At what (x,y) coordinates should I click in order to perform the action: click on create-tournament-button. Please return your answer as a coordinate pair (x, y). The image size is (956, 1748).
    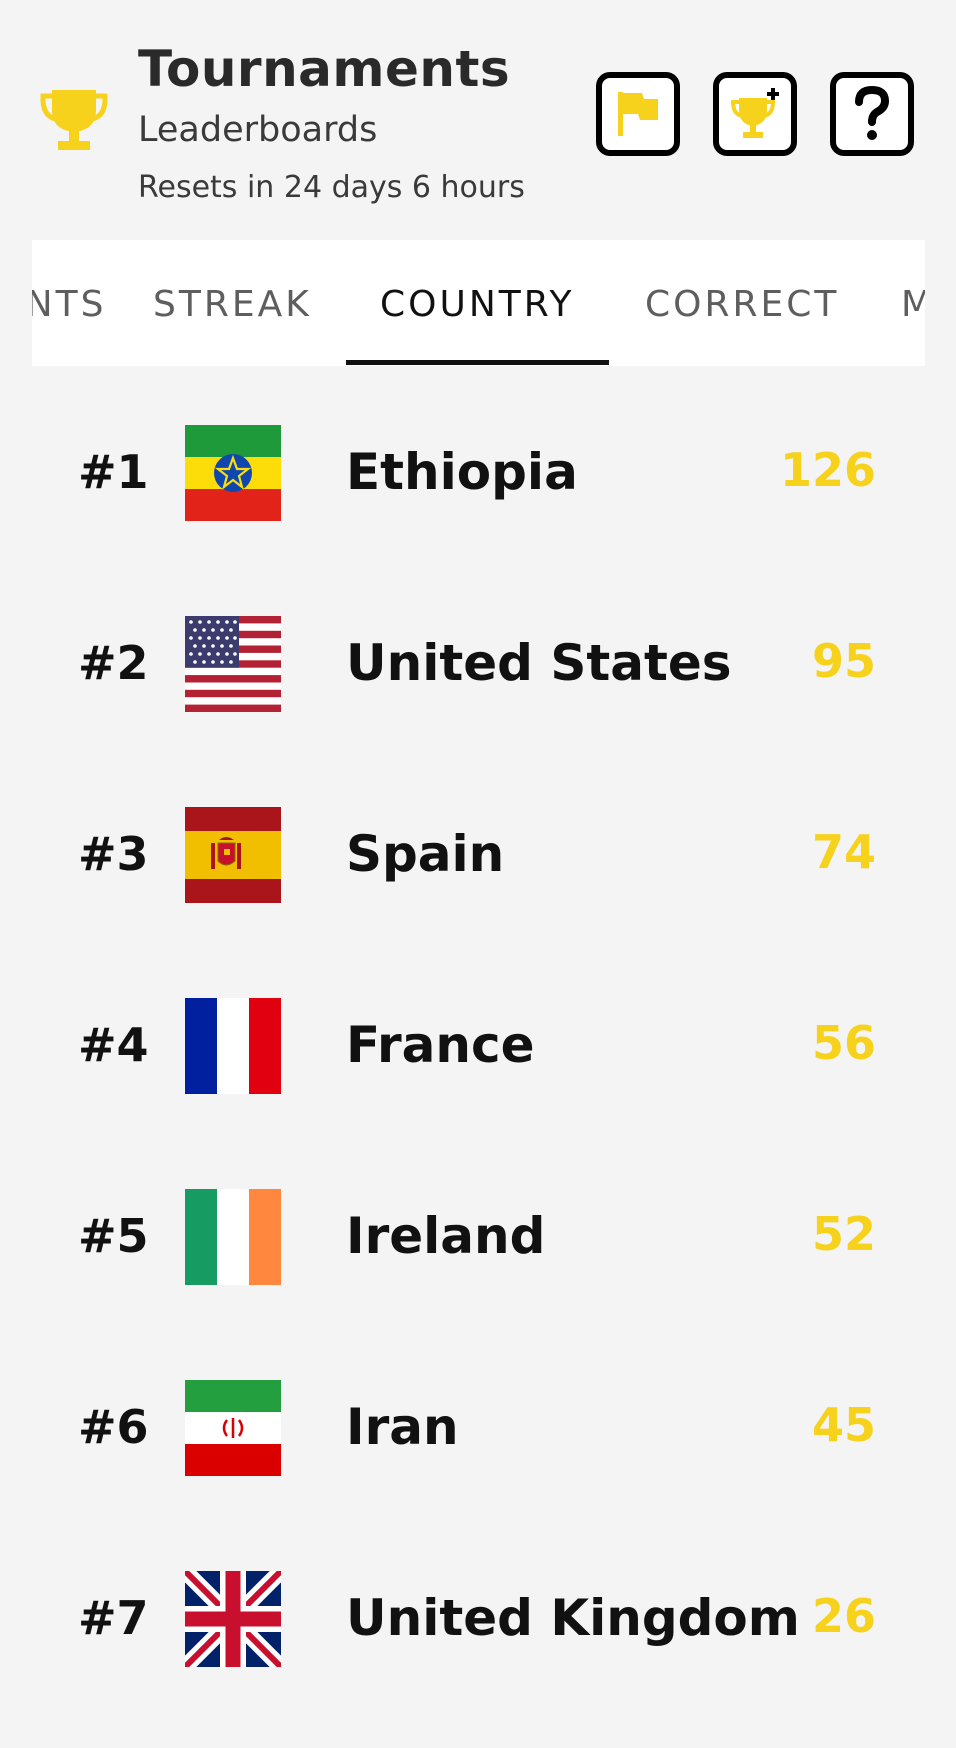
    Looking at the image, I should click on (755, 114).